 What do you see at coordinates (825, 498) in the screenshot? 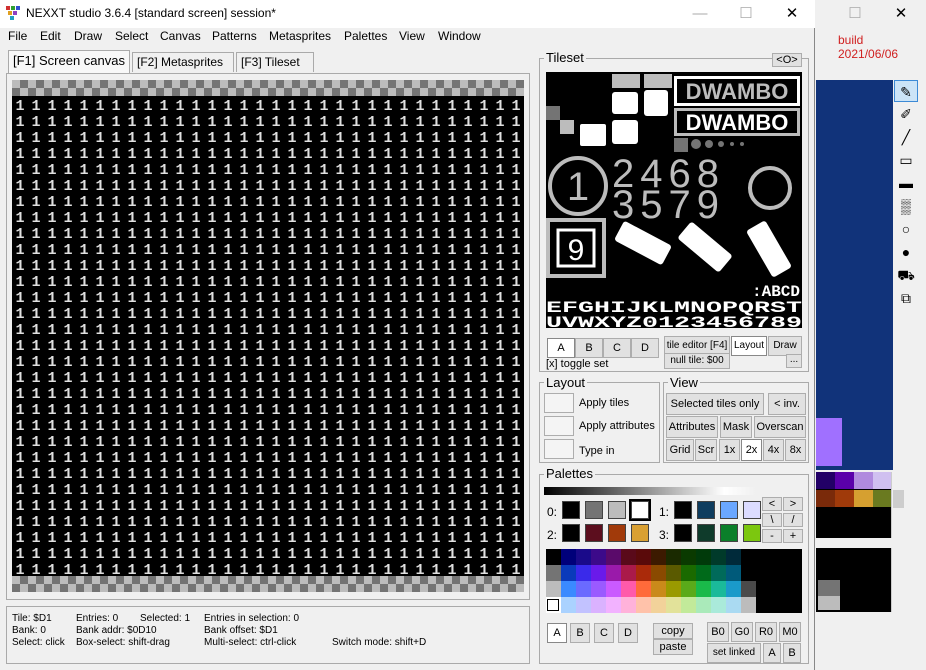
I see `secondary-swatch` at bounding box center [825, 498].